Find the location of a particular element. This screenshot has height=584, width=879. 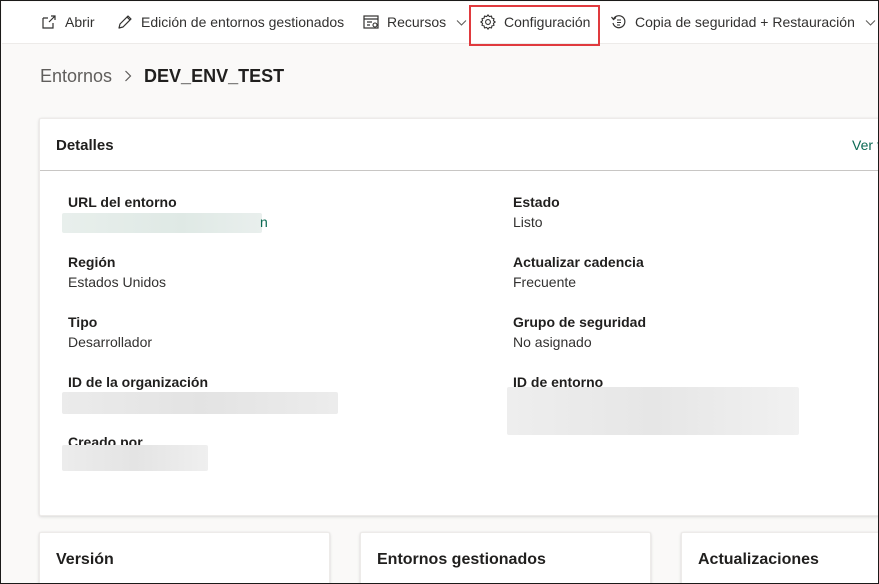

resources-menu-button: Recursos is located at coordinates (414, 22).